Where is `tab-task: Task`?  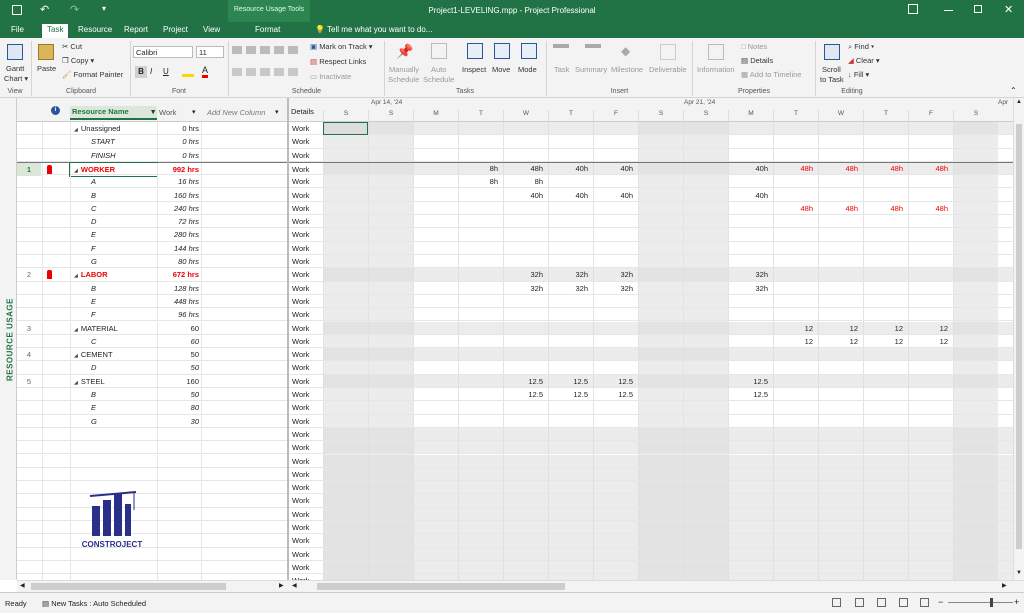
tab-task: Task is located at coordinates (55, 31).